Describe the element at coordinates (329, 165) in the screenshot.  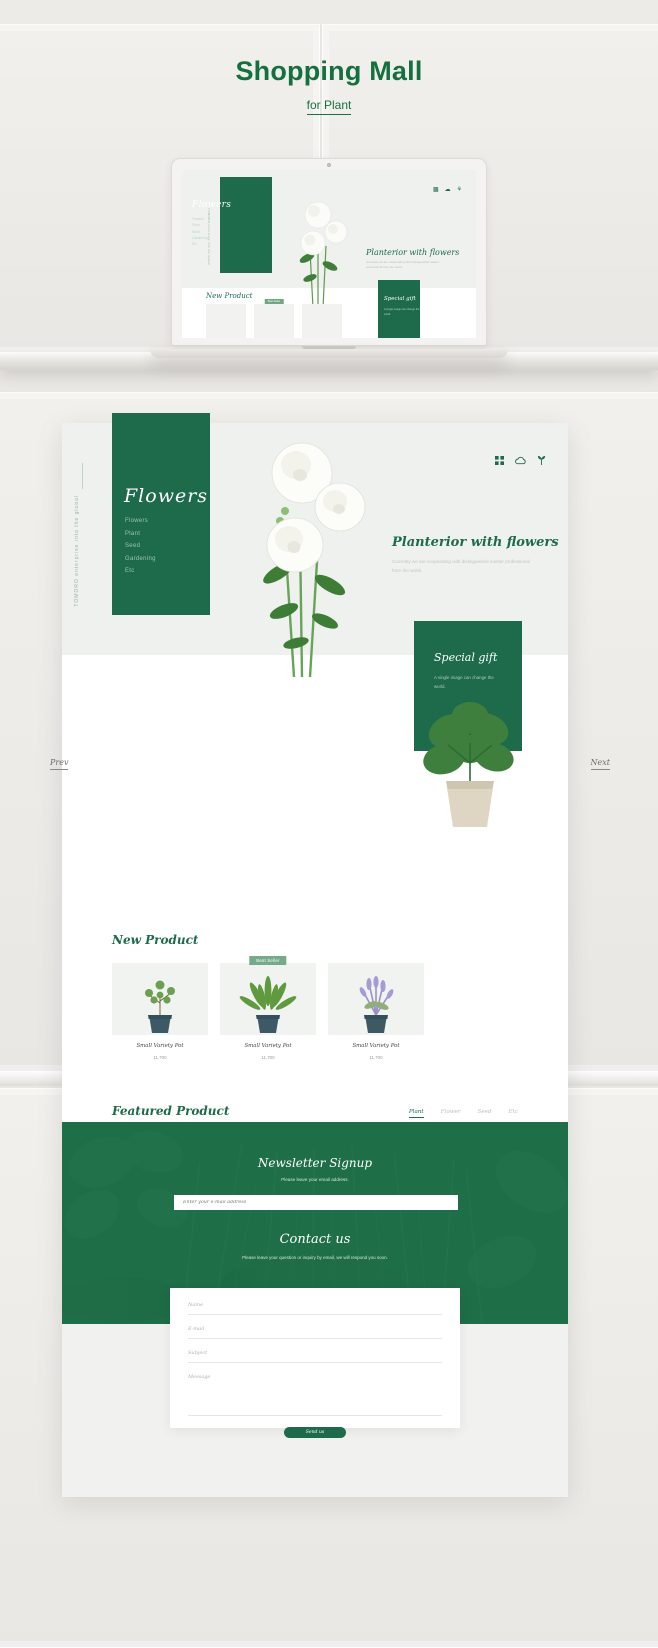
I see `laptop-camera-icon` at that location.